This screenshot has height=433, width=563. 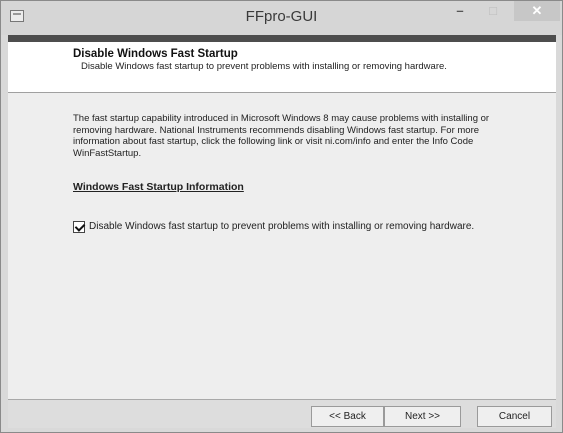 What do you see at coordinates (460, 11) in the screenshot?
I see `minimize-button: –` at bounding box center [460, 11].